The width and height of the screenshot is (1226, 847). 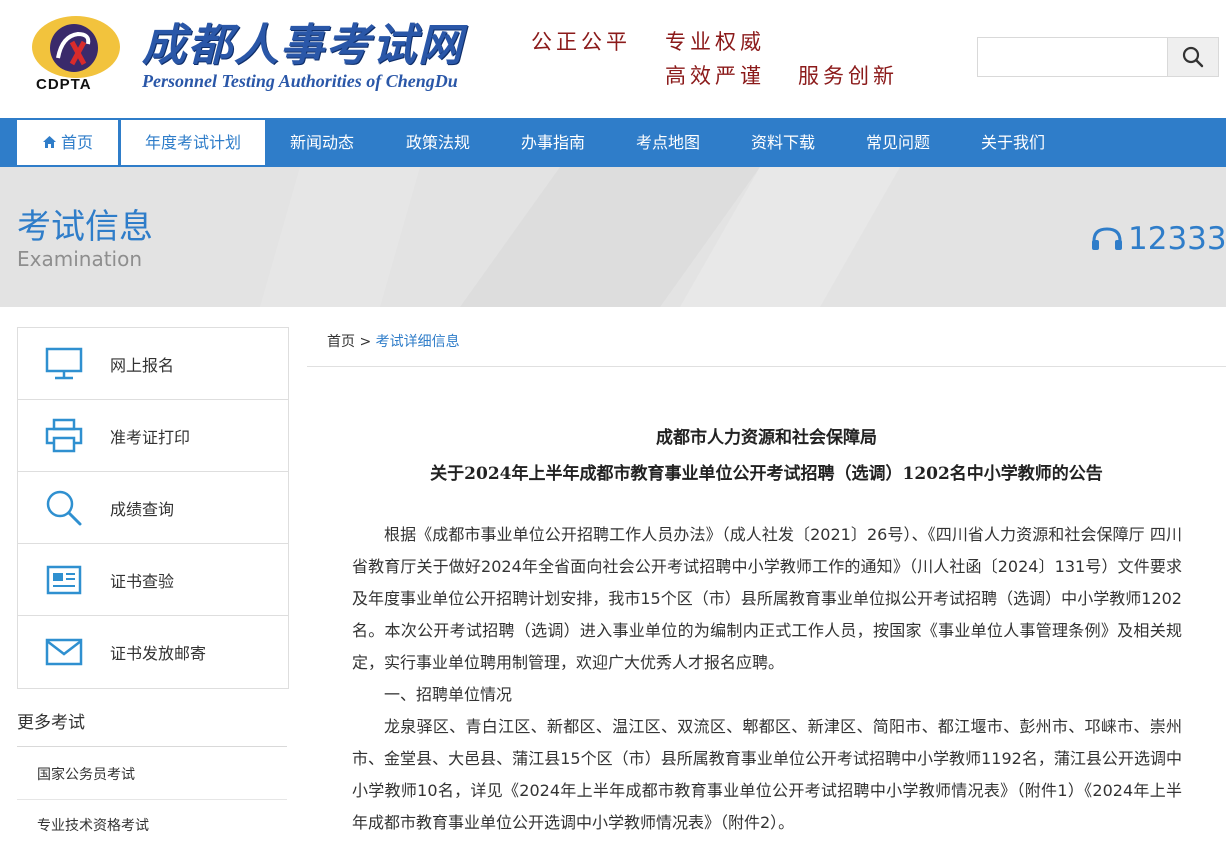 What do you see at coordinates (158, 653) in the screenshot?
I see `sidebar-item-label: 证书发放邮寄` at bounding box center [158, 653].